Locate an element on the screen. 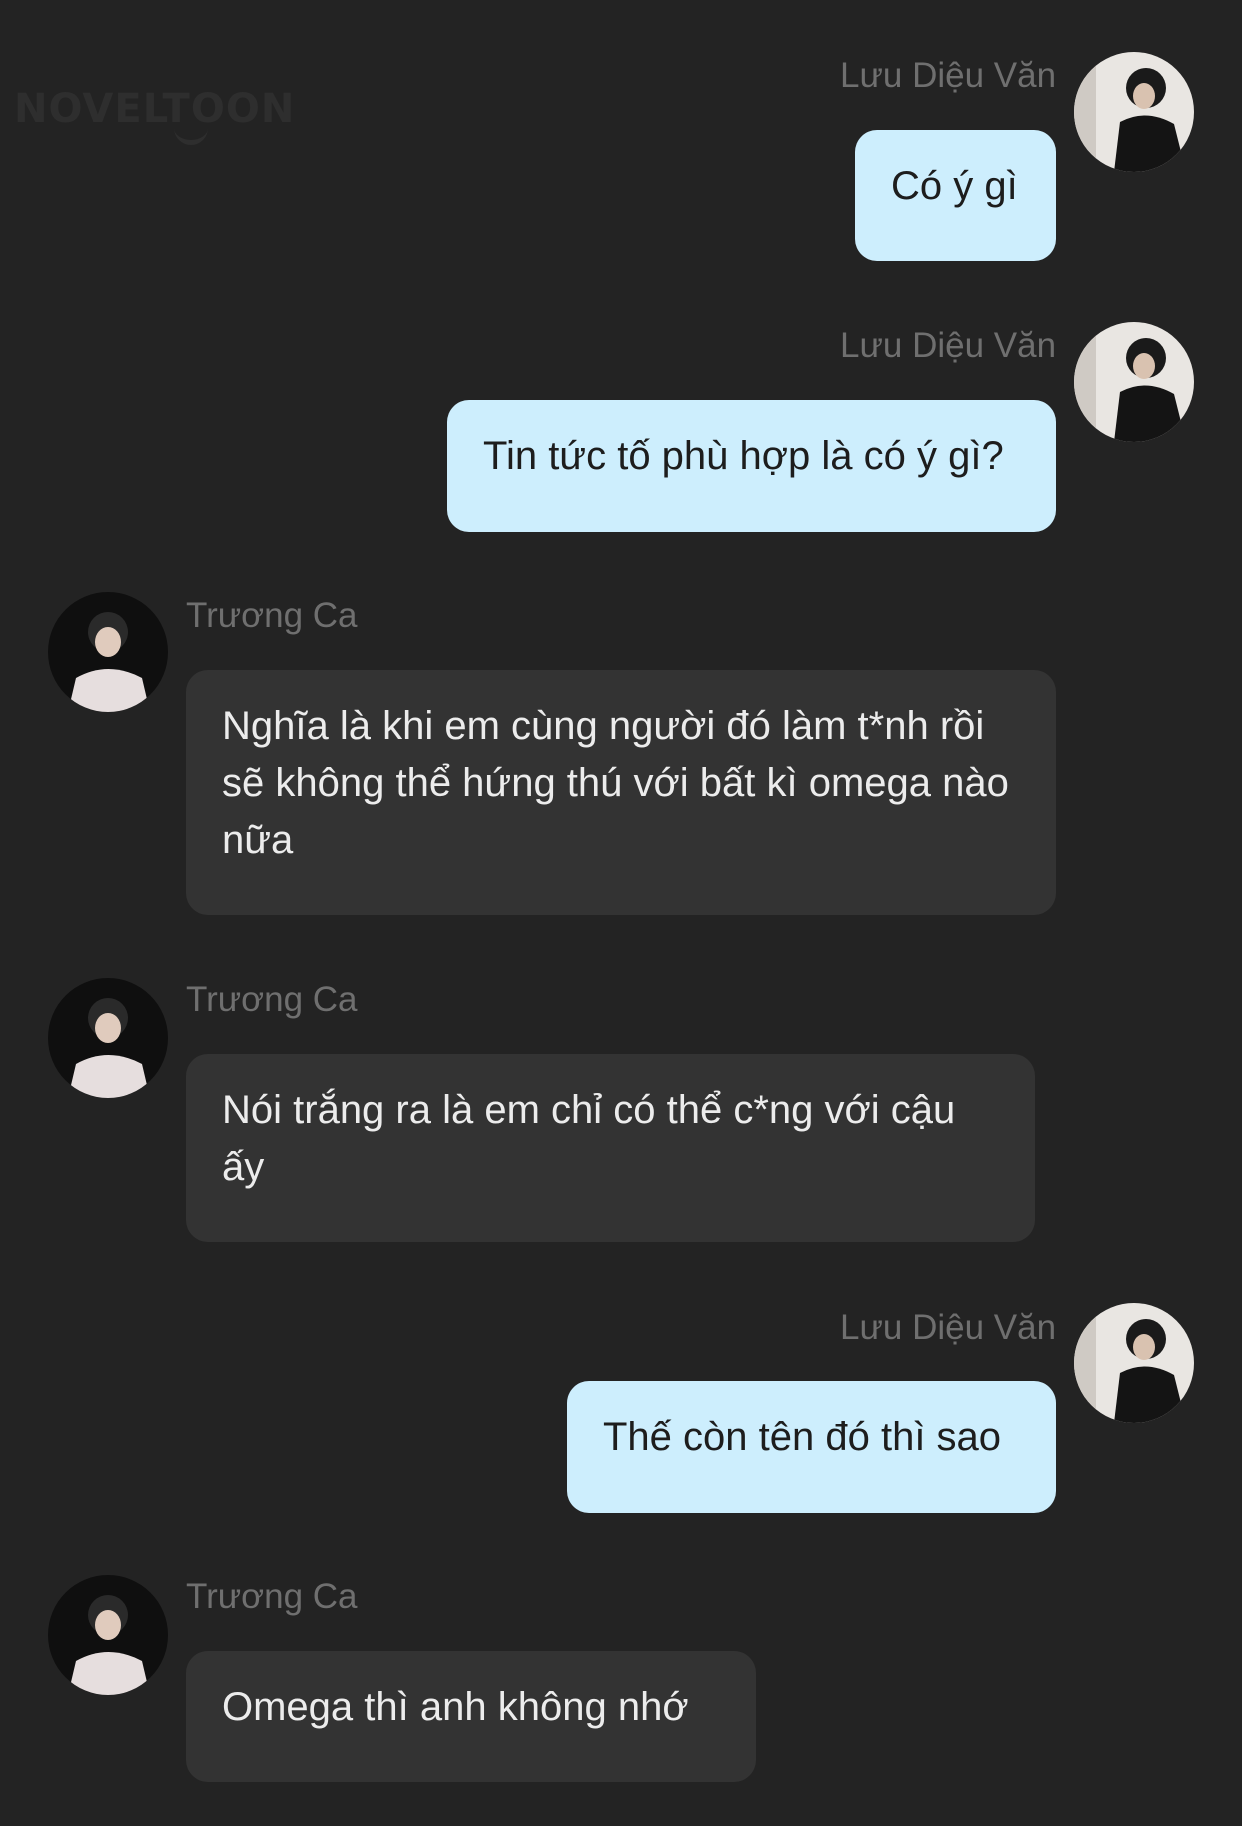 The height and width of the screenshot is (1826, 1242). message-bubble: Tin tức tố phù hợp là có ý gì? is located at coordinates (751, 466).